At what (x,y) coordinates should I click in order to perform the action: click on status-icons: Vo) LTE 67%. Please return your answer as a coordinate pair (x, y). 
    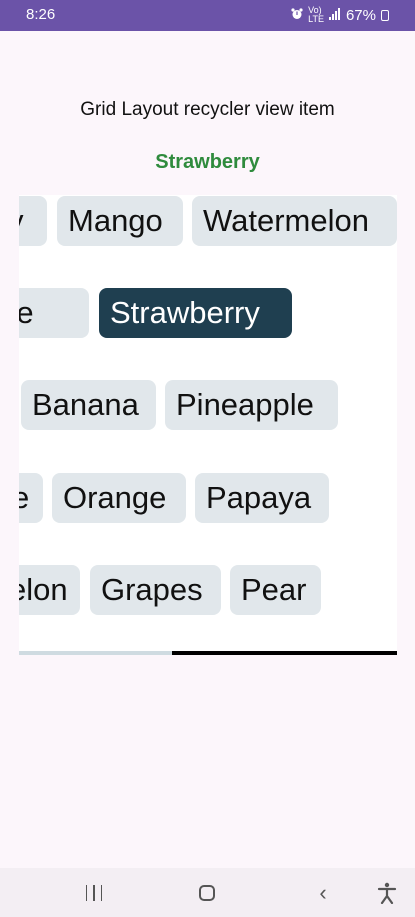
    Looking at the image, I should click on (340, 15).